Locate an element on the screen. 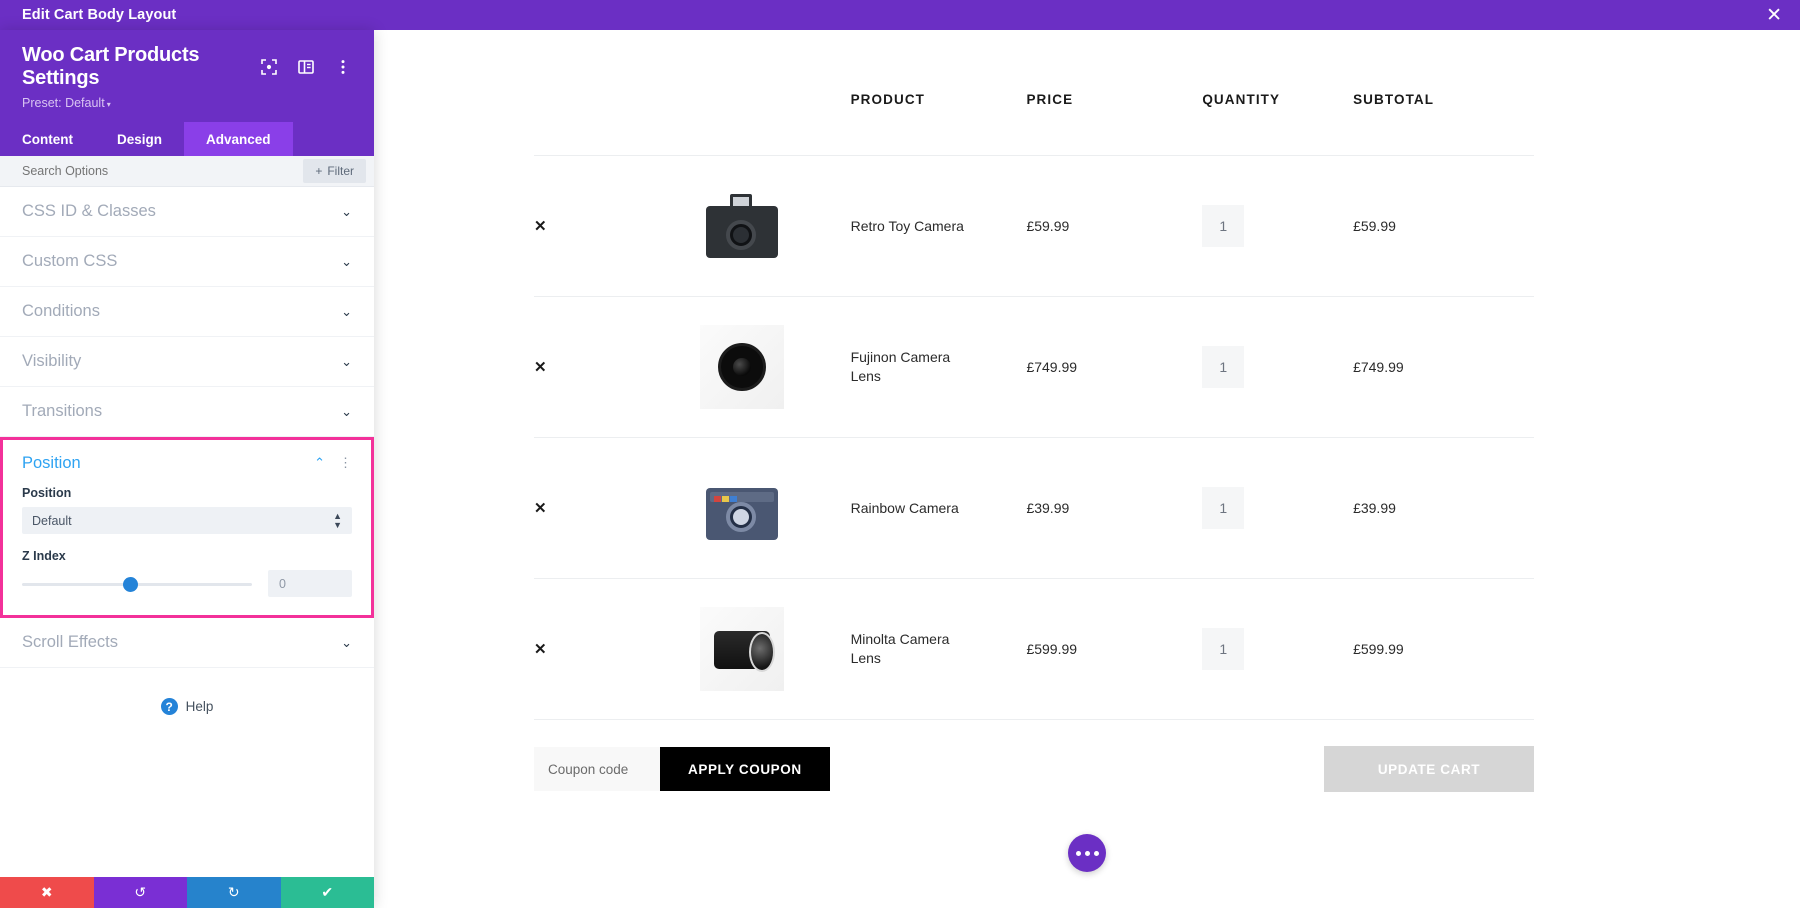  panel-footer: ✖ ↺ ↻ ✔ is located at coordinates (187, 892).